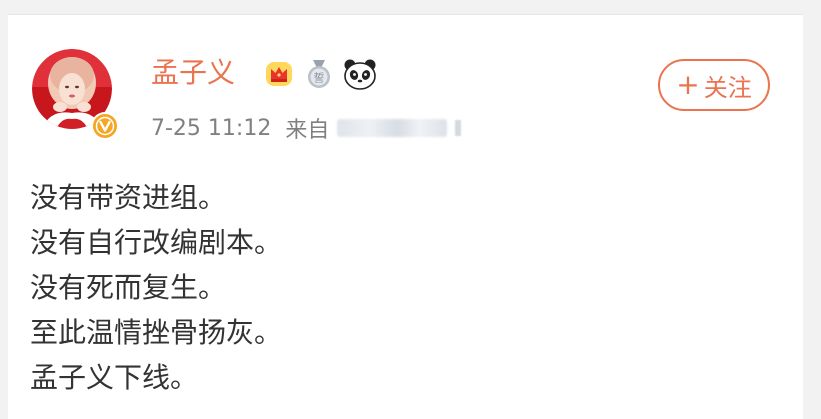 The width and height of the screenshot is (821, 419). Describe the element at coordinates (727, 87) in the screenshot. I see `follow-label: 关注` at that location.